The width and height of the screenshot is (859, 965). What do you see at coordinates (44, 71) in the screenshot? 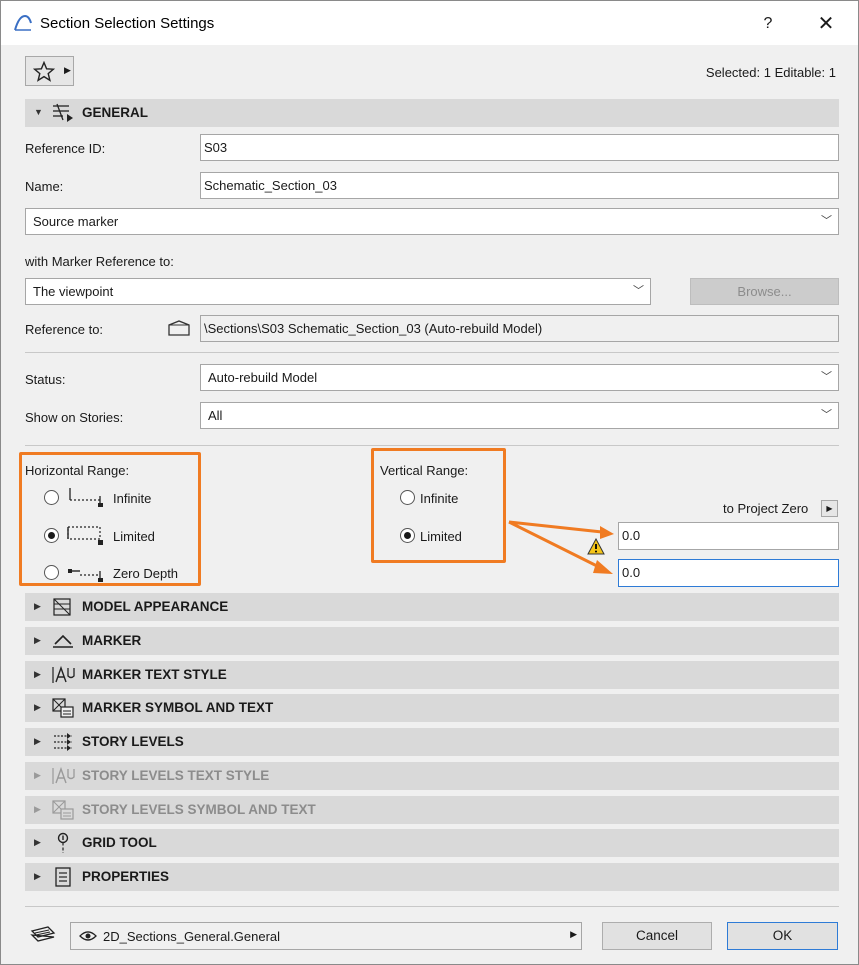
I see `star-icon` at bounding box center [44, 71].